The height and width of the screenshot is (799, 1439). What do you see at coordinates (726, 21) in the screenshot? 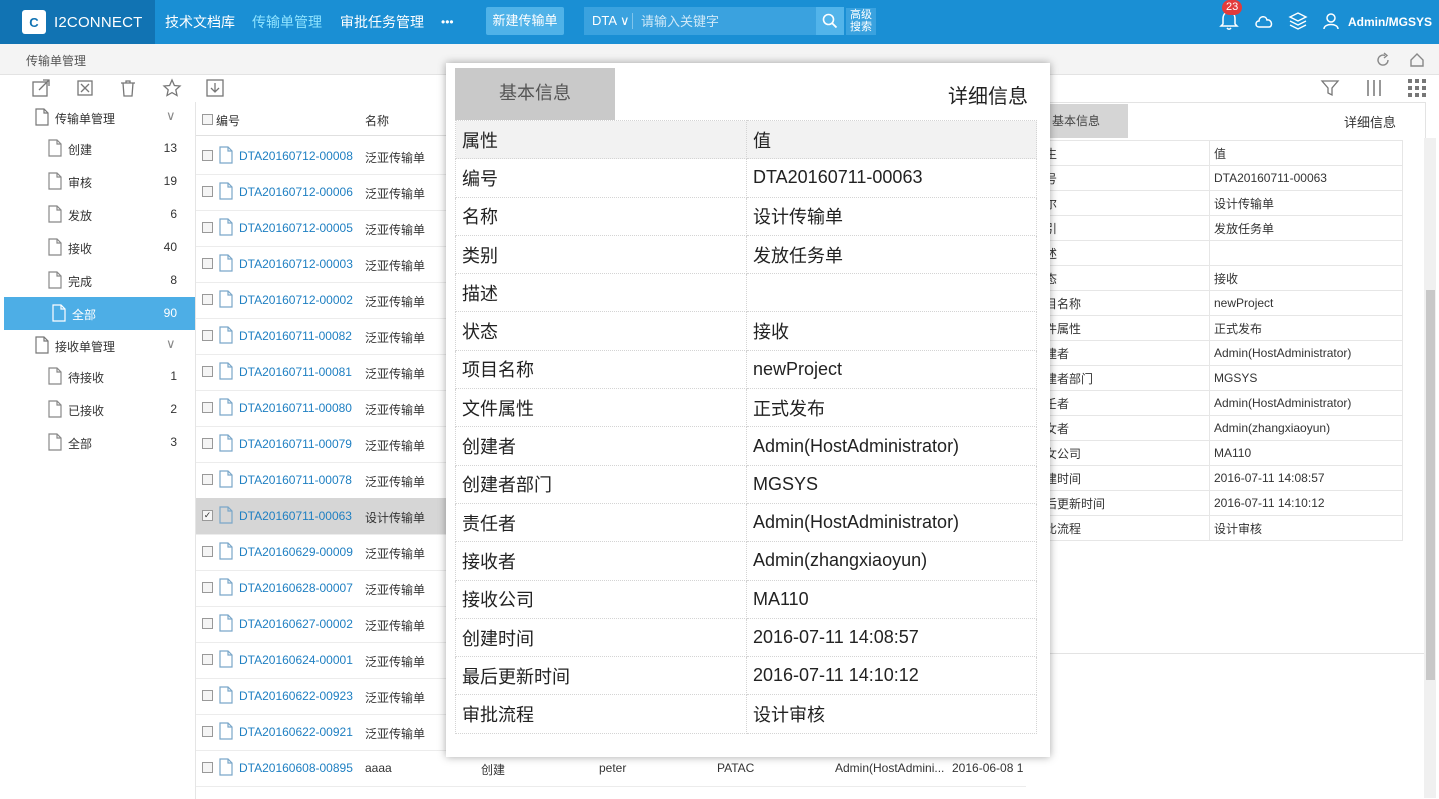
I see `search-input` at bounding box center [726, 21].